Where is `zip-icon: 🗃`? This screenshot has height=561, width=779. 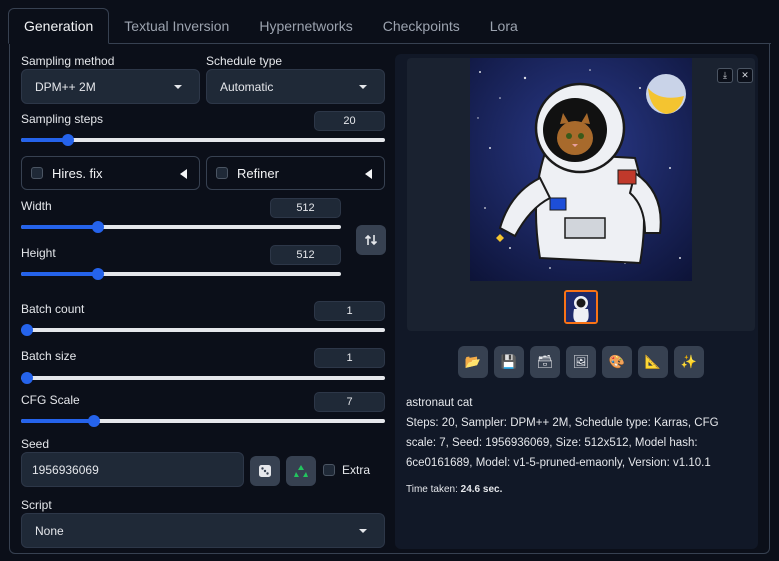
zip-icon: 🗃 is located at coordinates (545, 361).